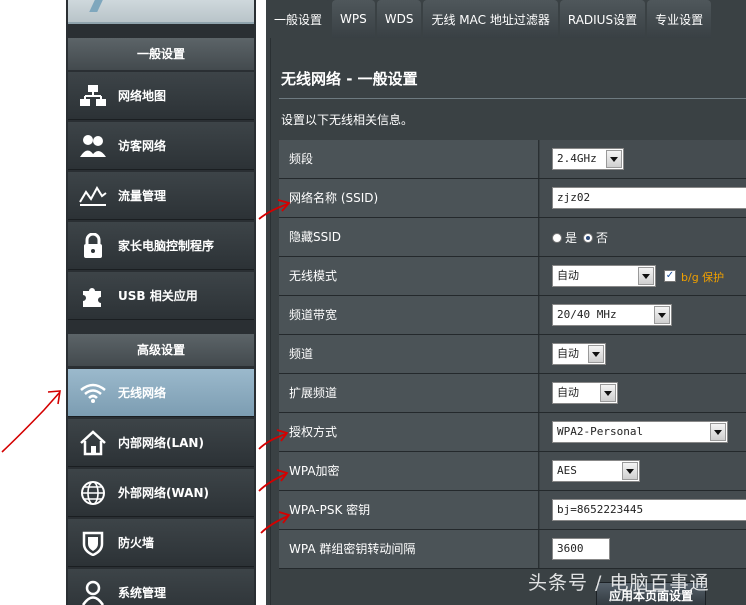 This screenshot has width=746, height=605. I want to click on group-key-interval-input: 3600, so click(581, 549).